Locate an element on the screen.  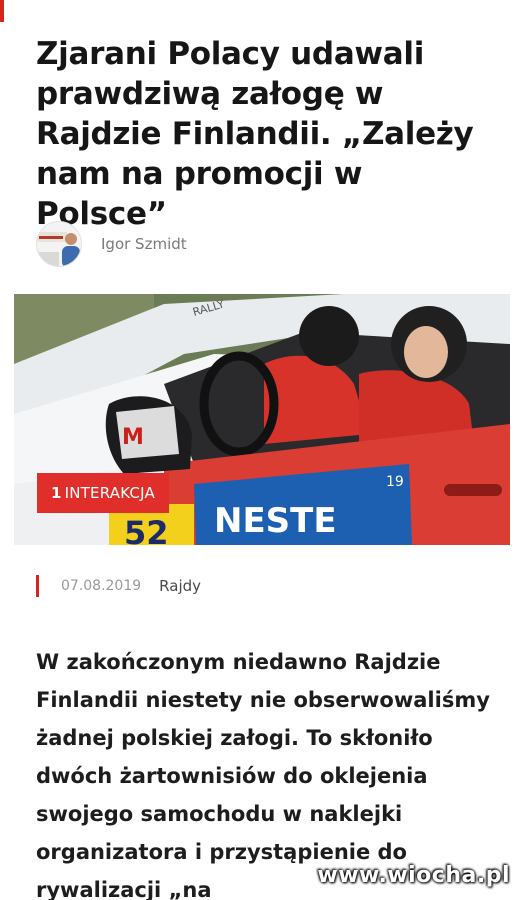
author-byline: Igor Szmidt is located at coordinates (111, 244).